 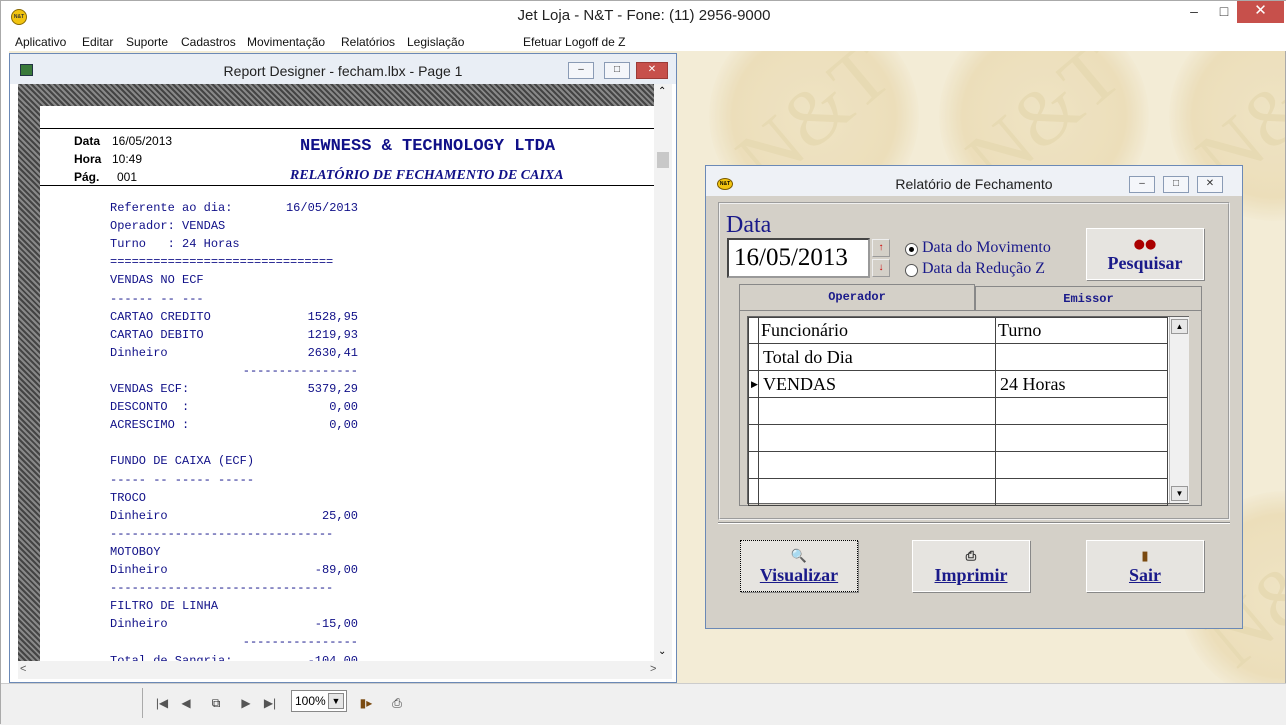 What do you see at coordinates (97, 42) in the screenshot?
I see `menu-editar: Editar` at bounding box center [97, 42].